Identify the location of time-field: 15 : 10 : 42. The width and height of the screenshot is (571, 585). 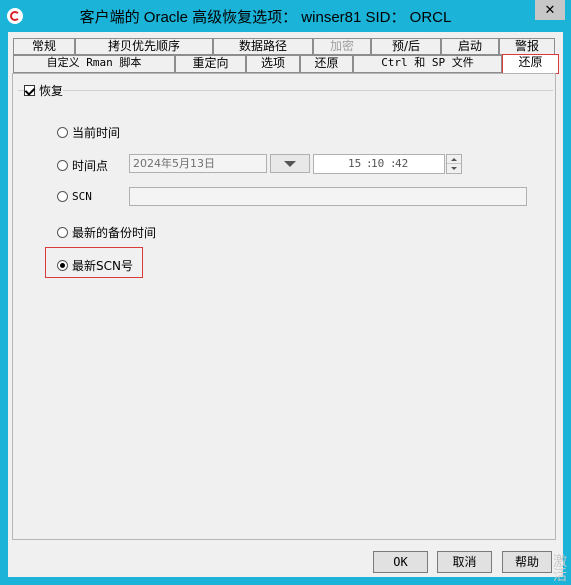
(379, 164).